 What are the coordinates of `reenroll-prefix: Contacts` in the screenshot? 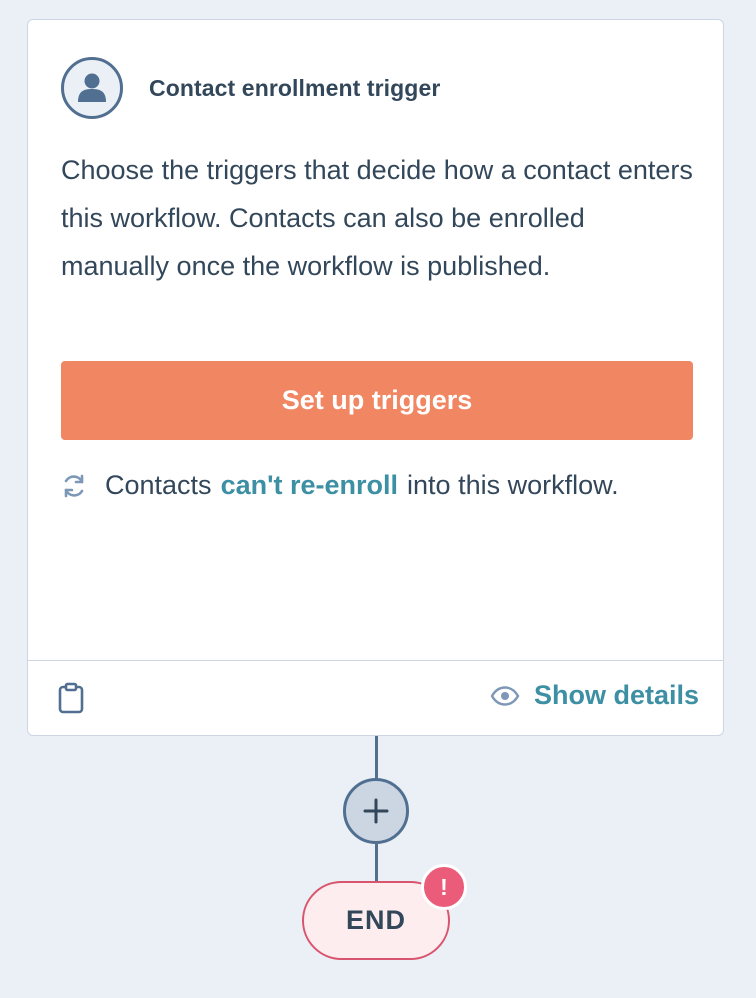 It's located at (158, 485).